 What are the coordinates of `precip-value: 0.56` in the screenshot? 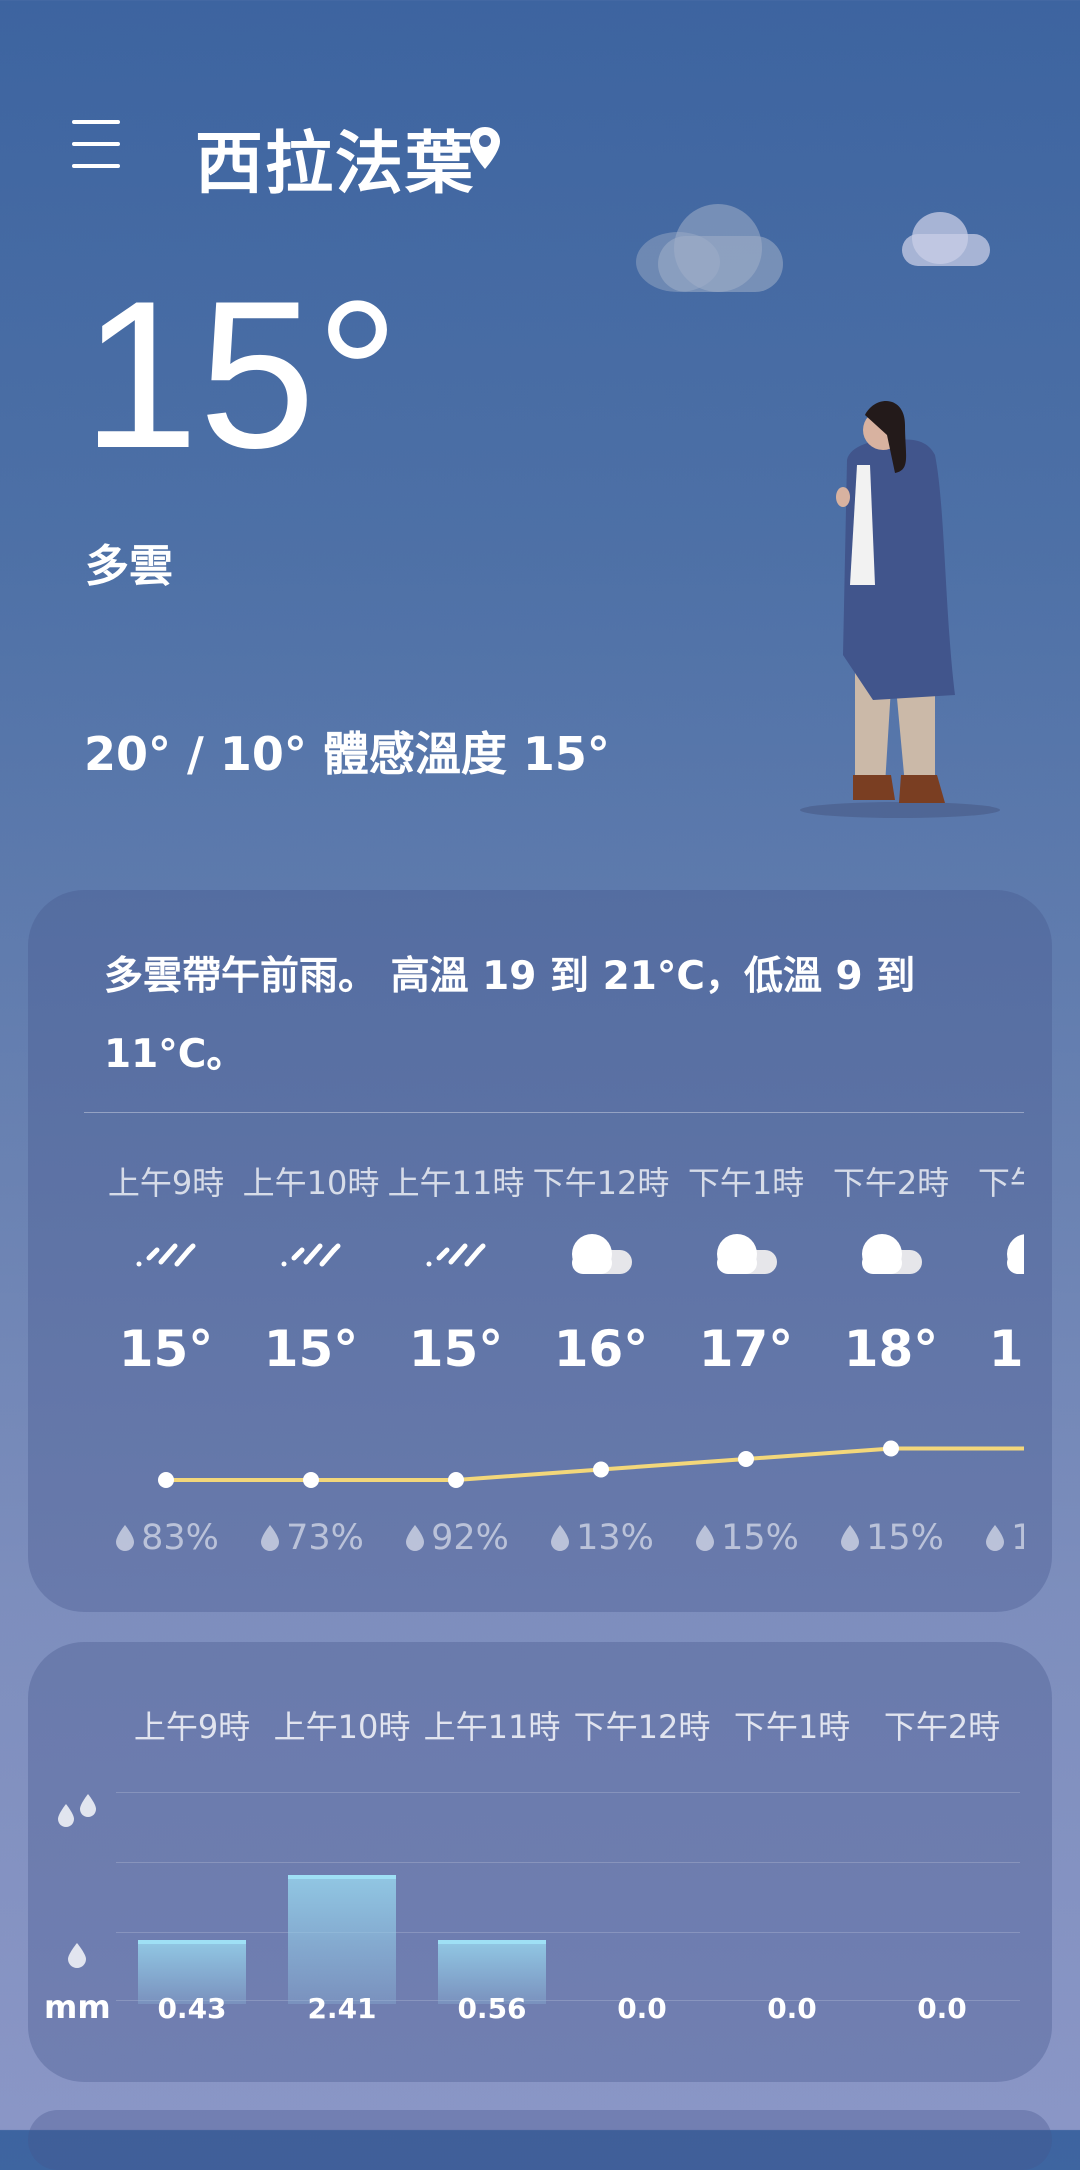 It's located at (492, 2008).